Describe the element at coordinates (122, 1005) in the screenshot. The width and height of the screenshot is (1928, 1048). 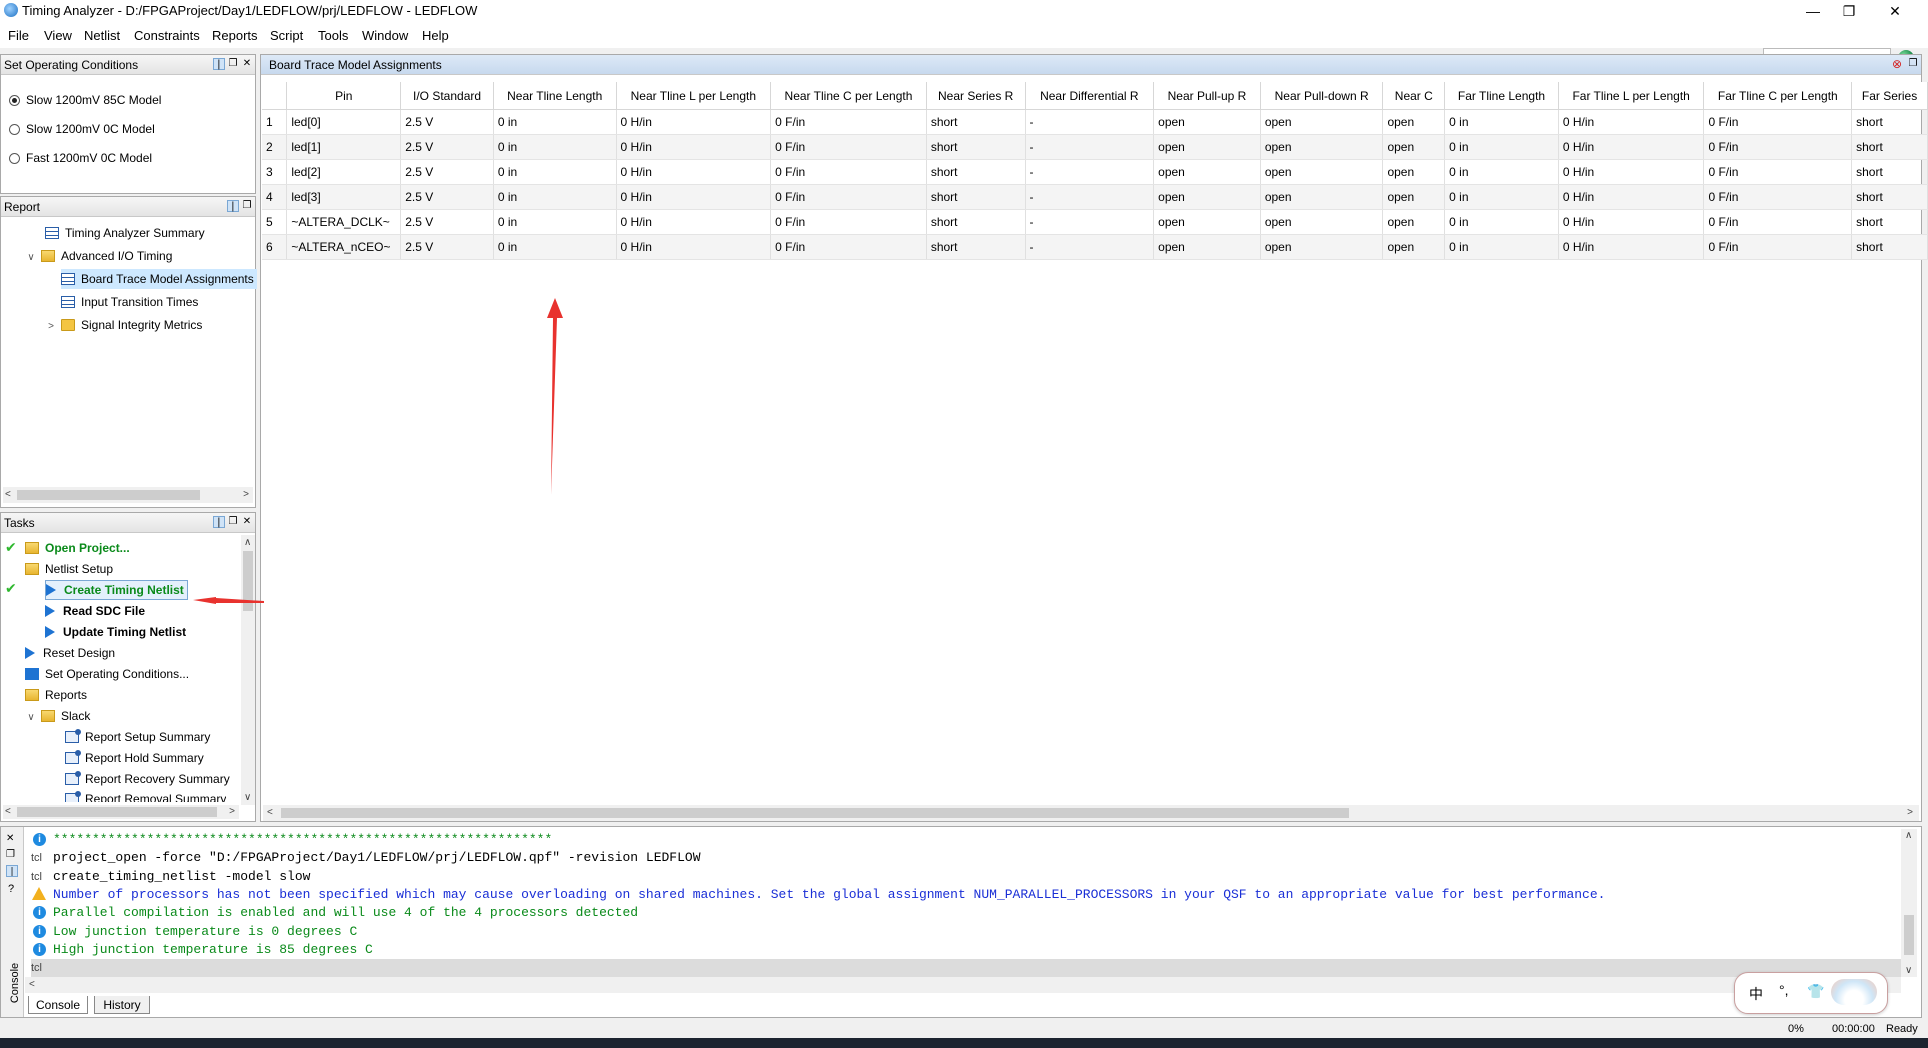
I see `tab-history: History` at that location.